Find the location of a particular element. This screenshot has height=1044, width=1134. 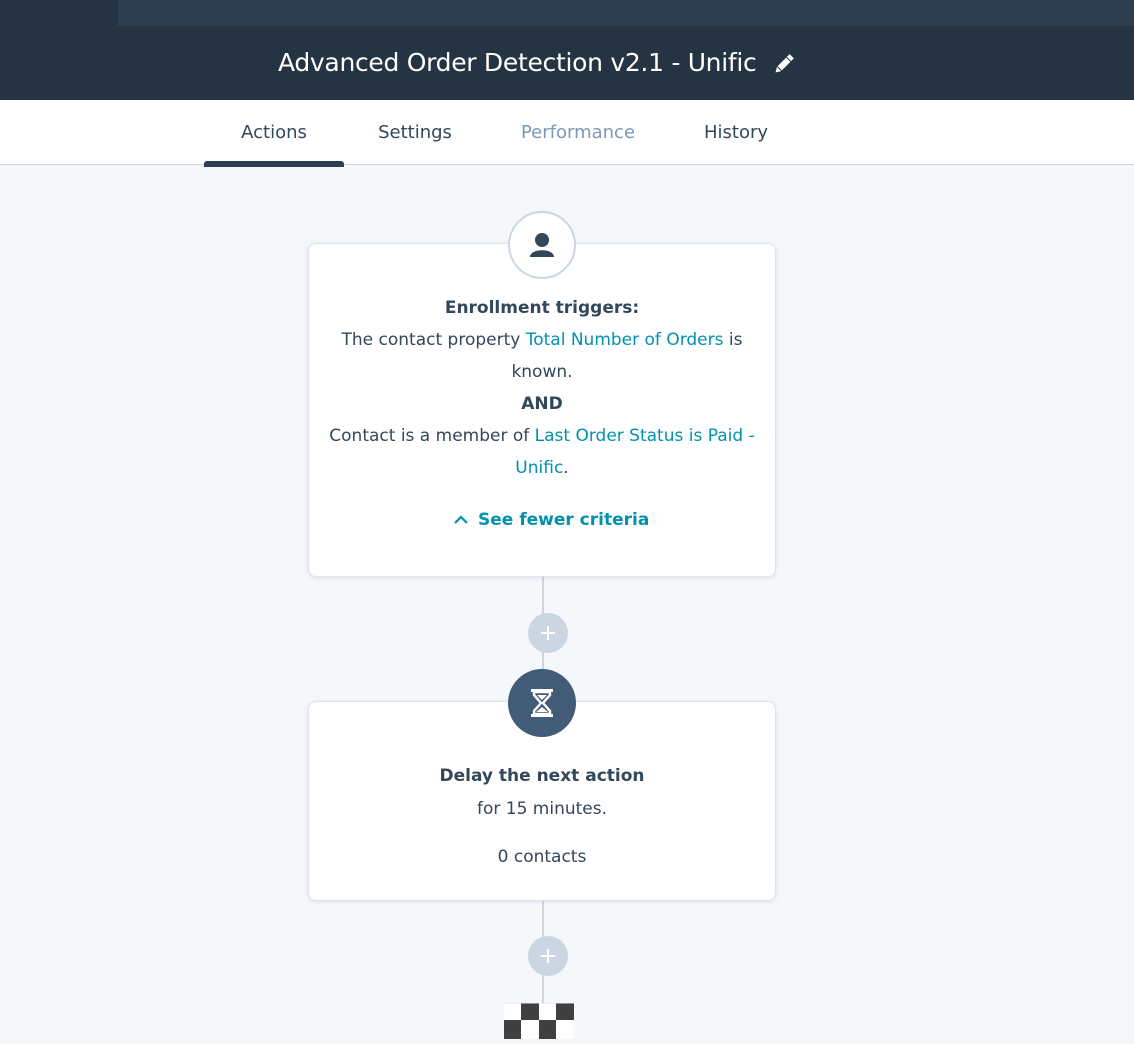

tab-actions: Actions is located at coordinates (274, 132).